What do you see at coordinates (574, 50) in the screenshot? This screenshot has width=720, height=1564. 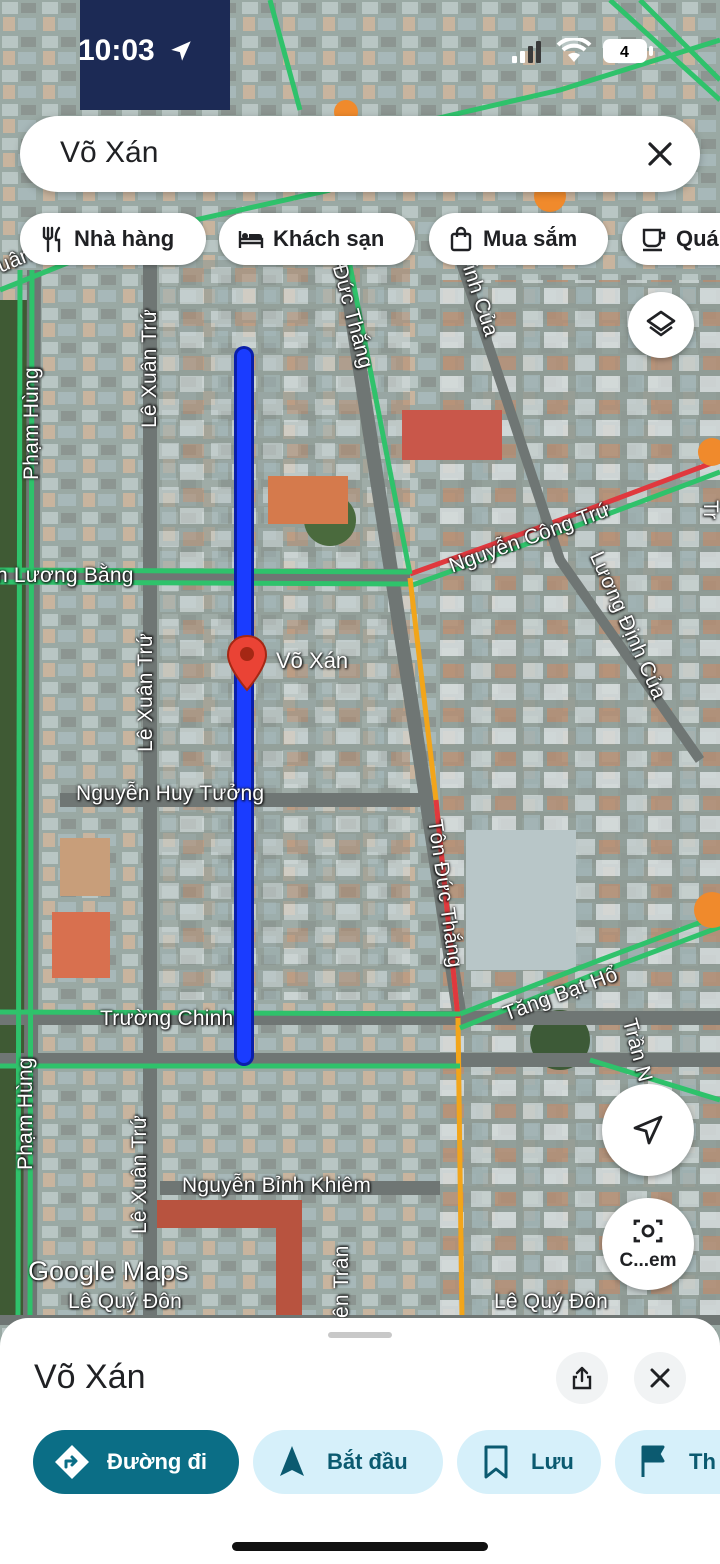 I see `wifi-icon` at bounding box center [574, 50].